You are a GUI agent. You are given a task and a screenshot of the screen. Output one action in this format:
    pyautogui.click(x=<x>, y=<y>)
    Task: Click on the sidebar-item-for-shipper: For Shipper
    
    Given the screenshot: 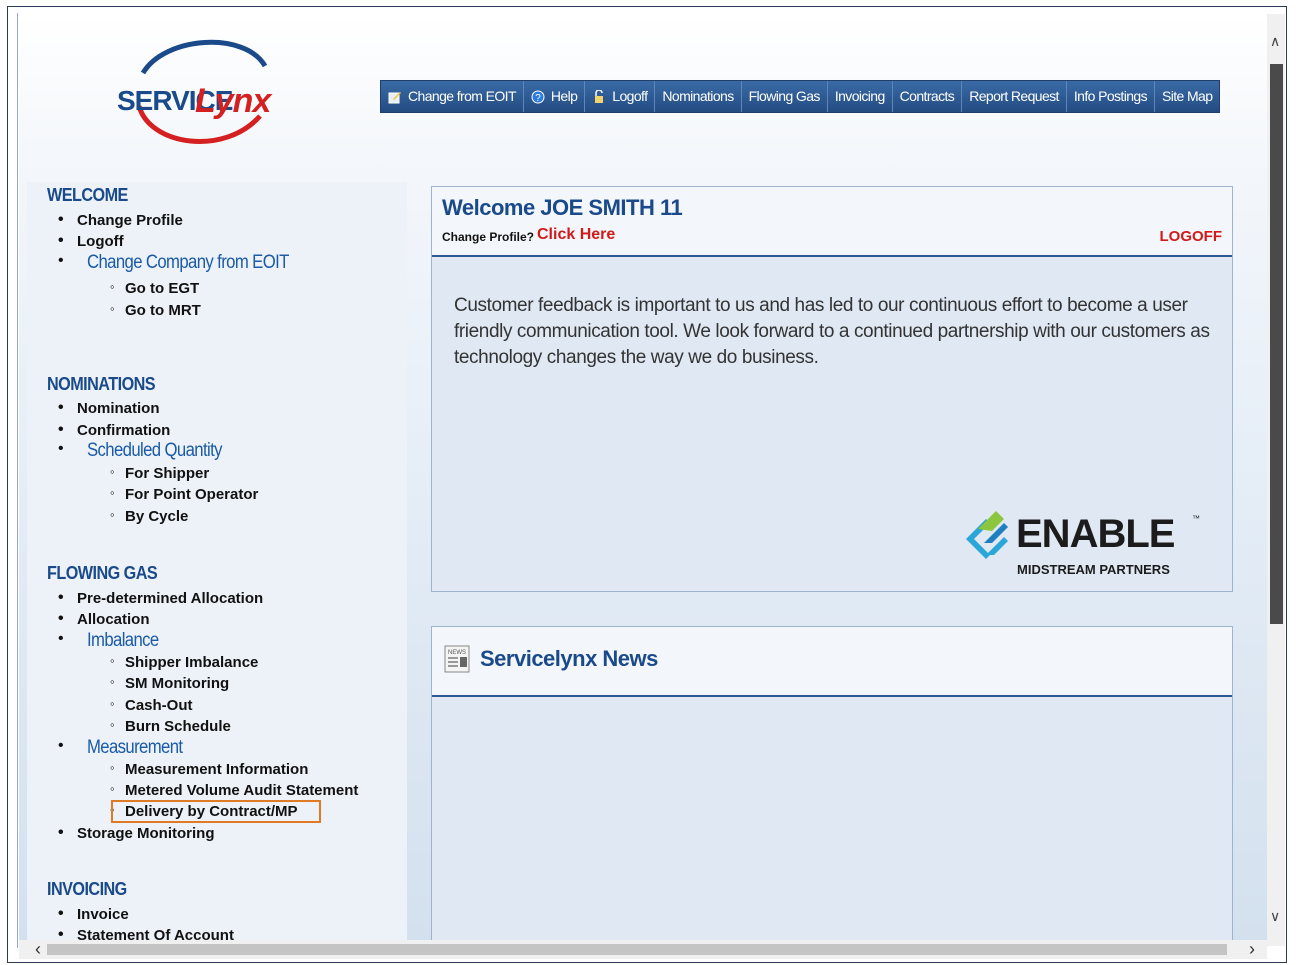 What is the action you would take?
    pyautogui.click(x=159, y=473)
    